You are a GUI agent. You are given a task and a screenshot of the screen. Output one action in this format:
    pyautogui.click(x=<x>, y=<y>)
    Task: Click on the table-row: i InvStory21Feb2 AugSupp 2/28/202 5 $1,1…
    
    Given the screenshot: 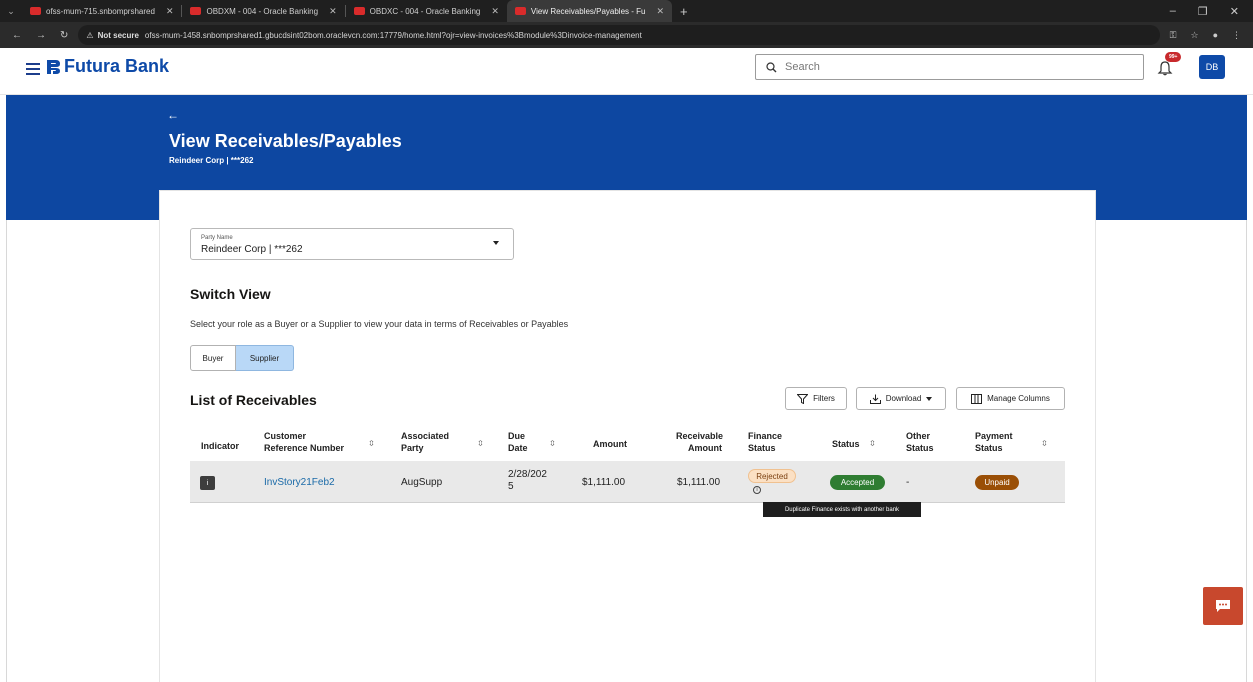 What is the action you would take?
    pyautogui.click(x=627, y=482)
    